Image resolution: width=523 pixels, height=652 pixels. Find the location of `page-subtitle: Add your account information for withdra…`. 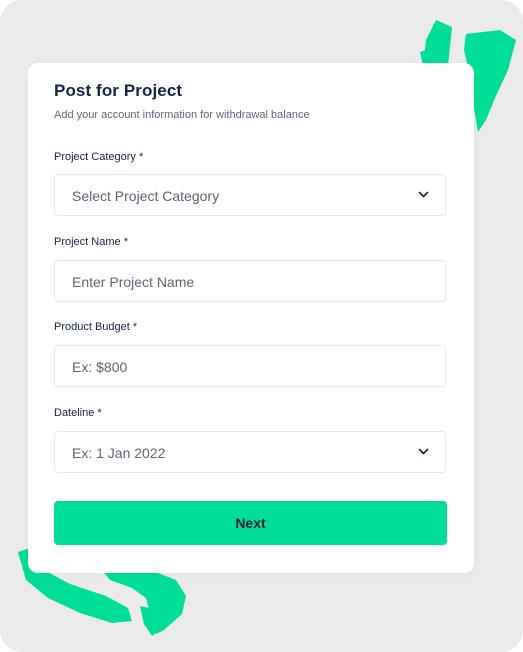

page-subtitle: Add your account information for withdra… is located at coordinates (182, 115).